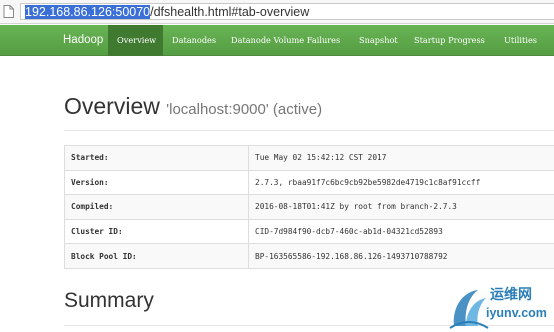 This screenshot has height=332, width=554. What do you see at coordinates (112, 106) in the screenshot?
I see `overview-heading: Overview` at bounding box center [112, 106].